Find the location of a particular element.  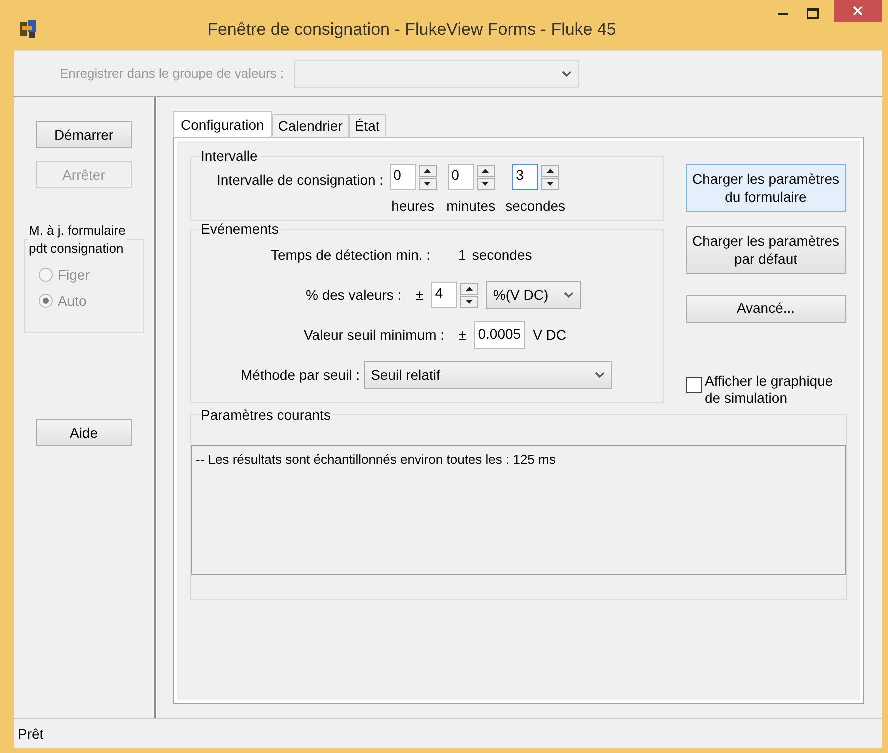

tab: Calendrier is located at coordinates (310, 125).